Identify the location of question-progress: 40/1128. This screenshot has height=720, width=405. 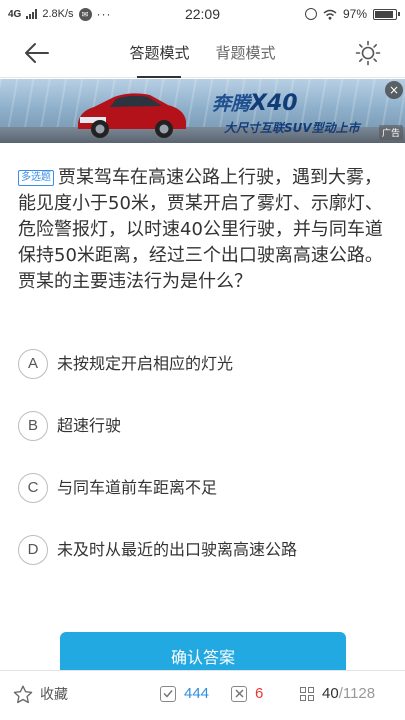
(337, 693).